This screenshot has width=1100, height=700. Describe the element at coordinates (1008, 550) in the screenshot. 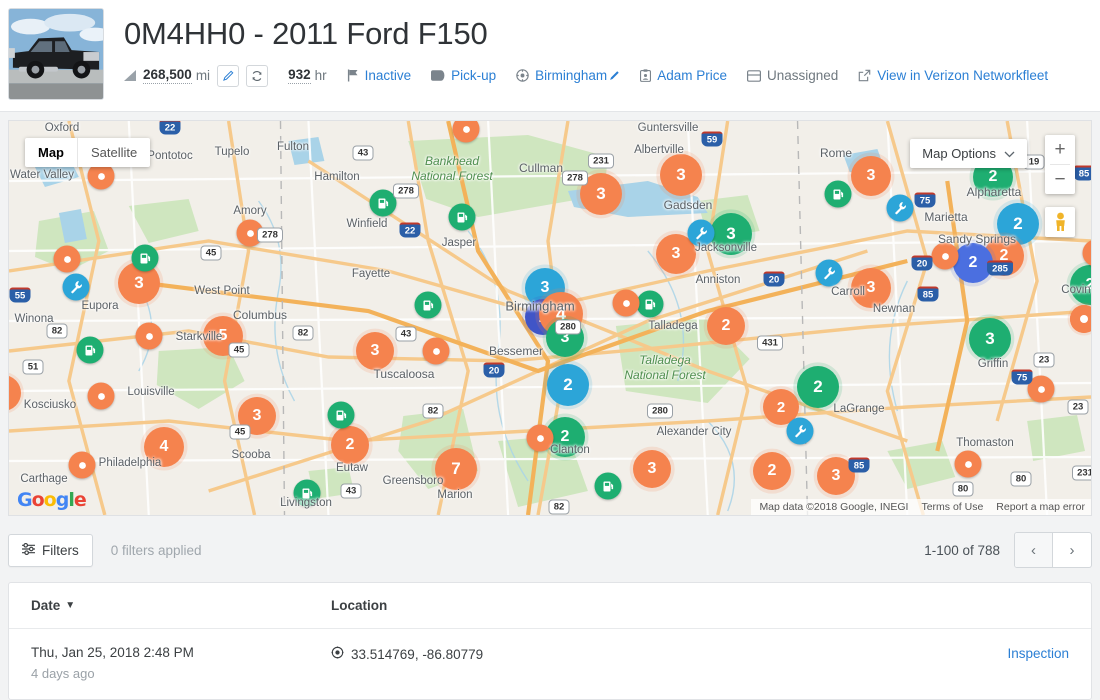

I see `pagination: 1-100 of 788 ‹ ›` at that location.